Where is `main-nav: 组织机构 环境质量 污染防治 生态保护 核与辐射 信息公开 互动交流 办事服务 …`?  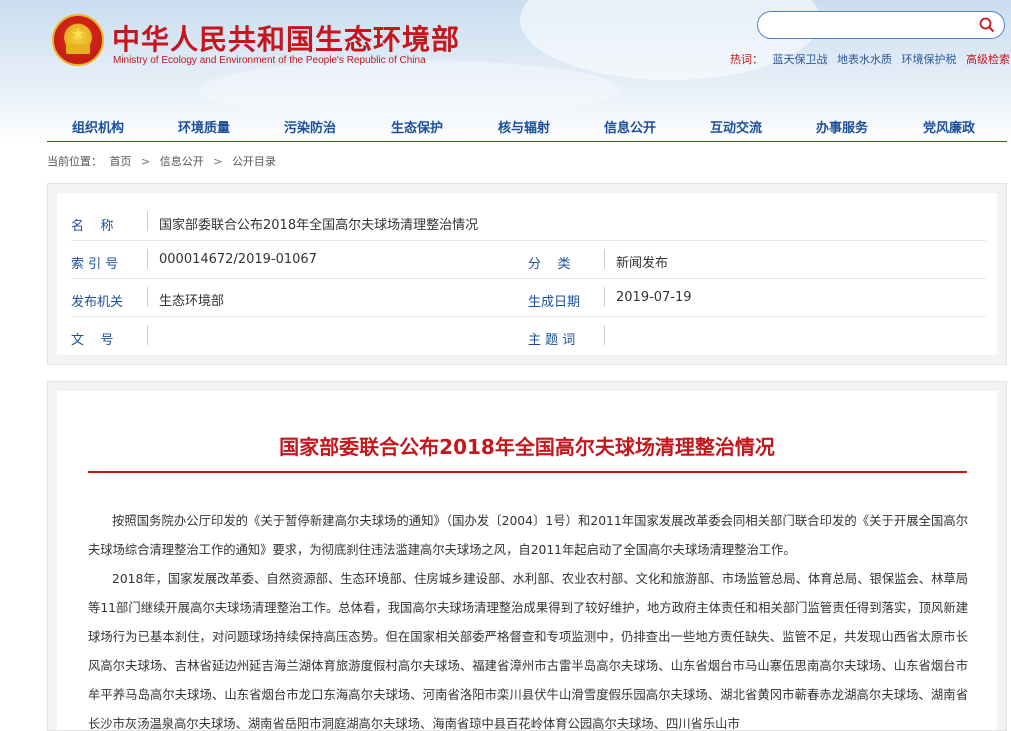
main-nav: 组织机构 环境质量 污染防治 生态保护 核与辐射 信息公开 互动交流 办事服务 … is located at coordinates (527, 127).